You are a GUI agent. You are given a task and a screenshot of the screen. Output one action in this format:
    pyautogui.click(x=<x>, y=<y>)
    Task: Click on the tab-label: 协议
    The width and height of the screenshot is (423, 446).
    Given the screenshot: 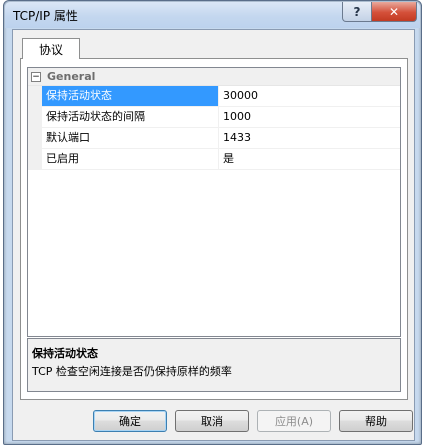 What is the action you would take?
    pyautogui.click(x=50, y=49)
    